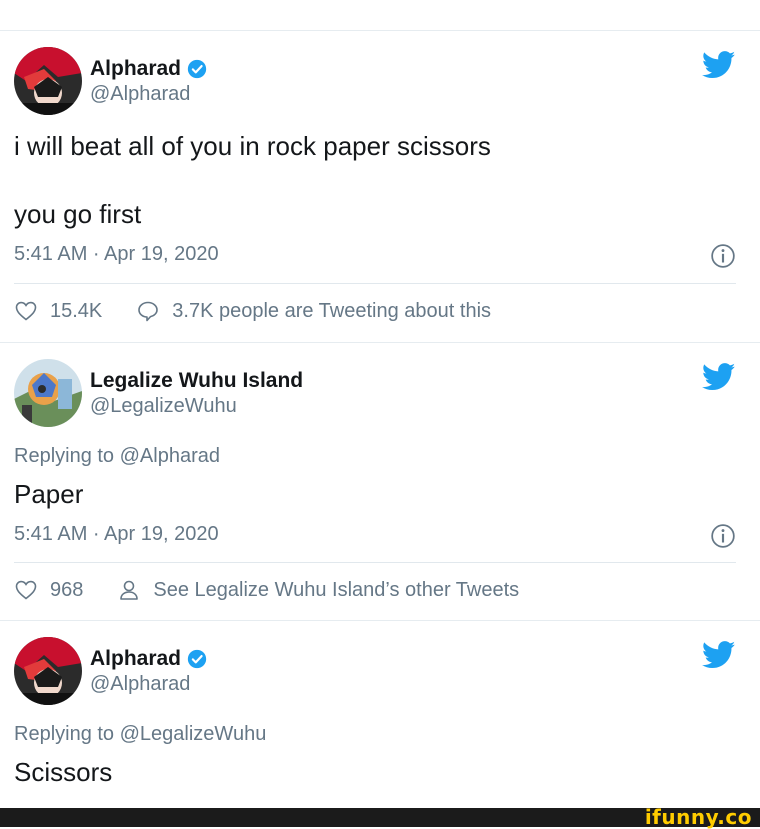  Describe the element at coordinates (78, 214) in the screenshot. I see `tweet-text-line-2: you go first` at that location.